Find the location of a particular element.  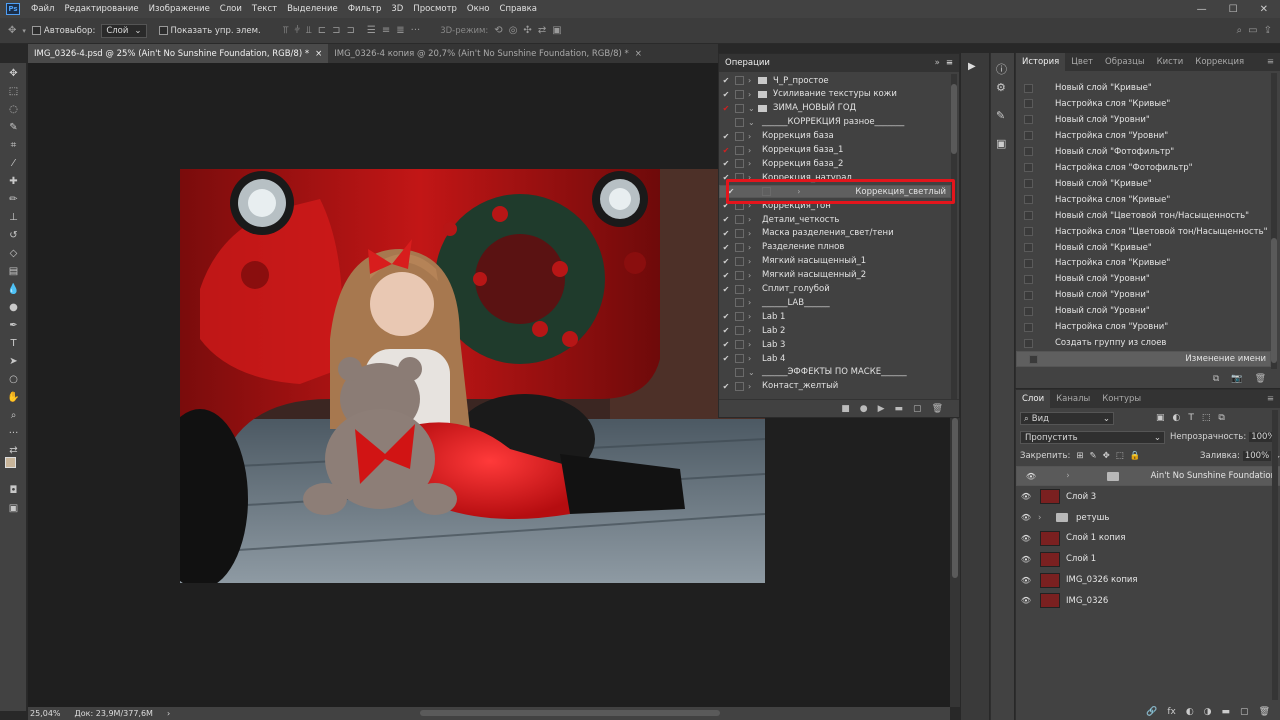

menu-file: Файл is located at coordinates (42, 9).